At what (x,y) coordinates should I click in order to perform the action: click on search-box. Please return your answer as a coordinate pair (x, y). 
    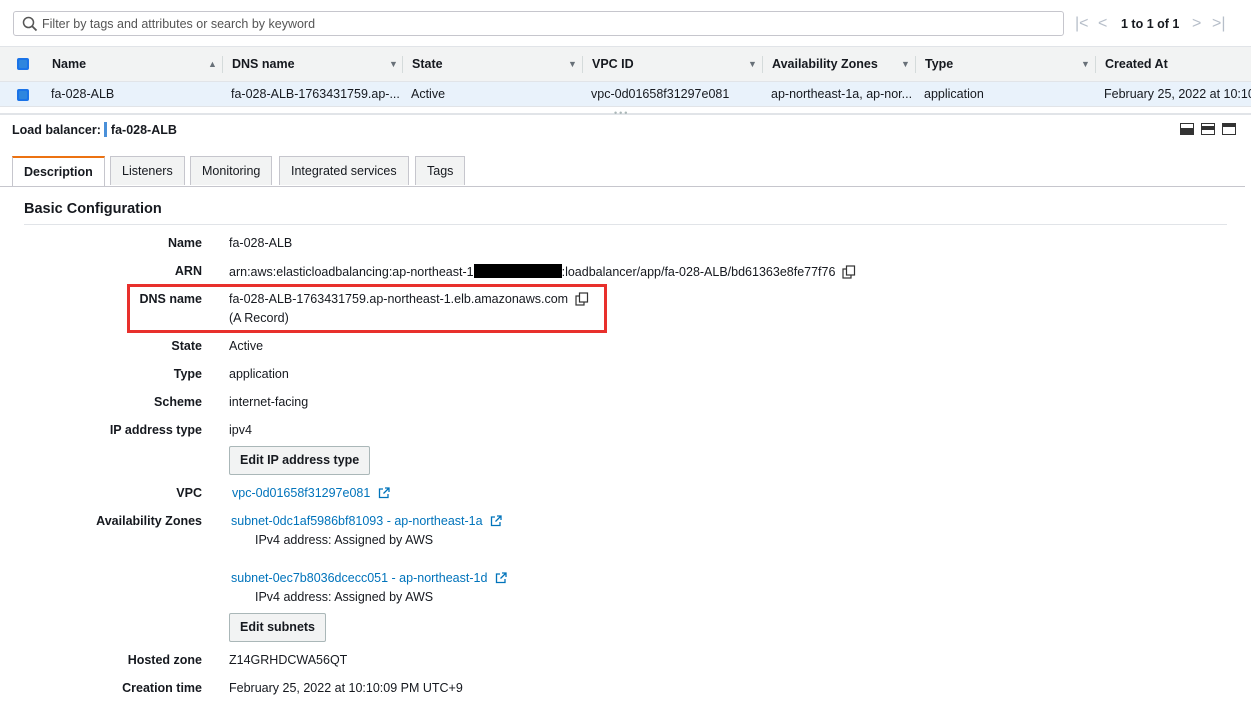
    Looking at the image, I should click on (538, 23).